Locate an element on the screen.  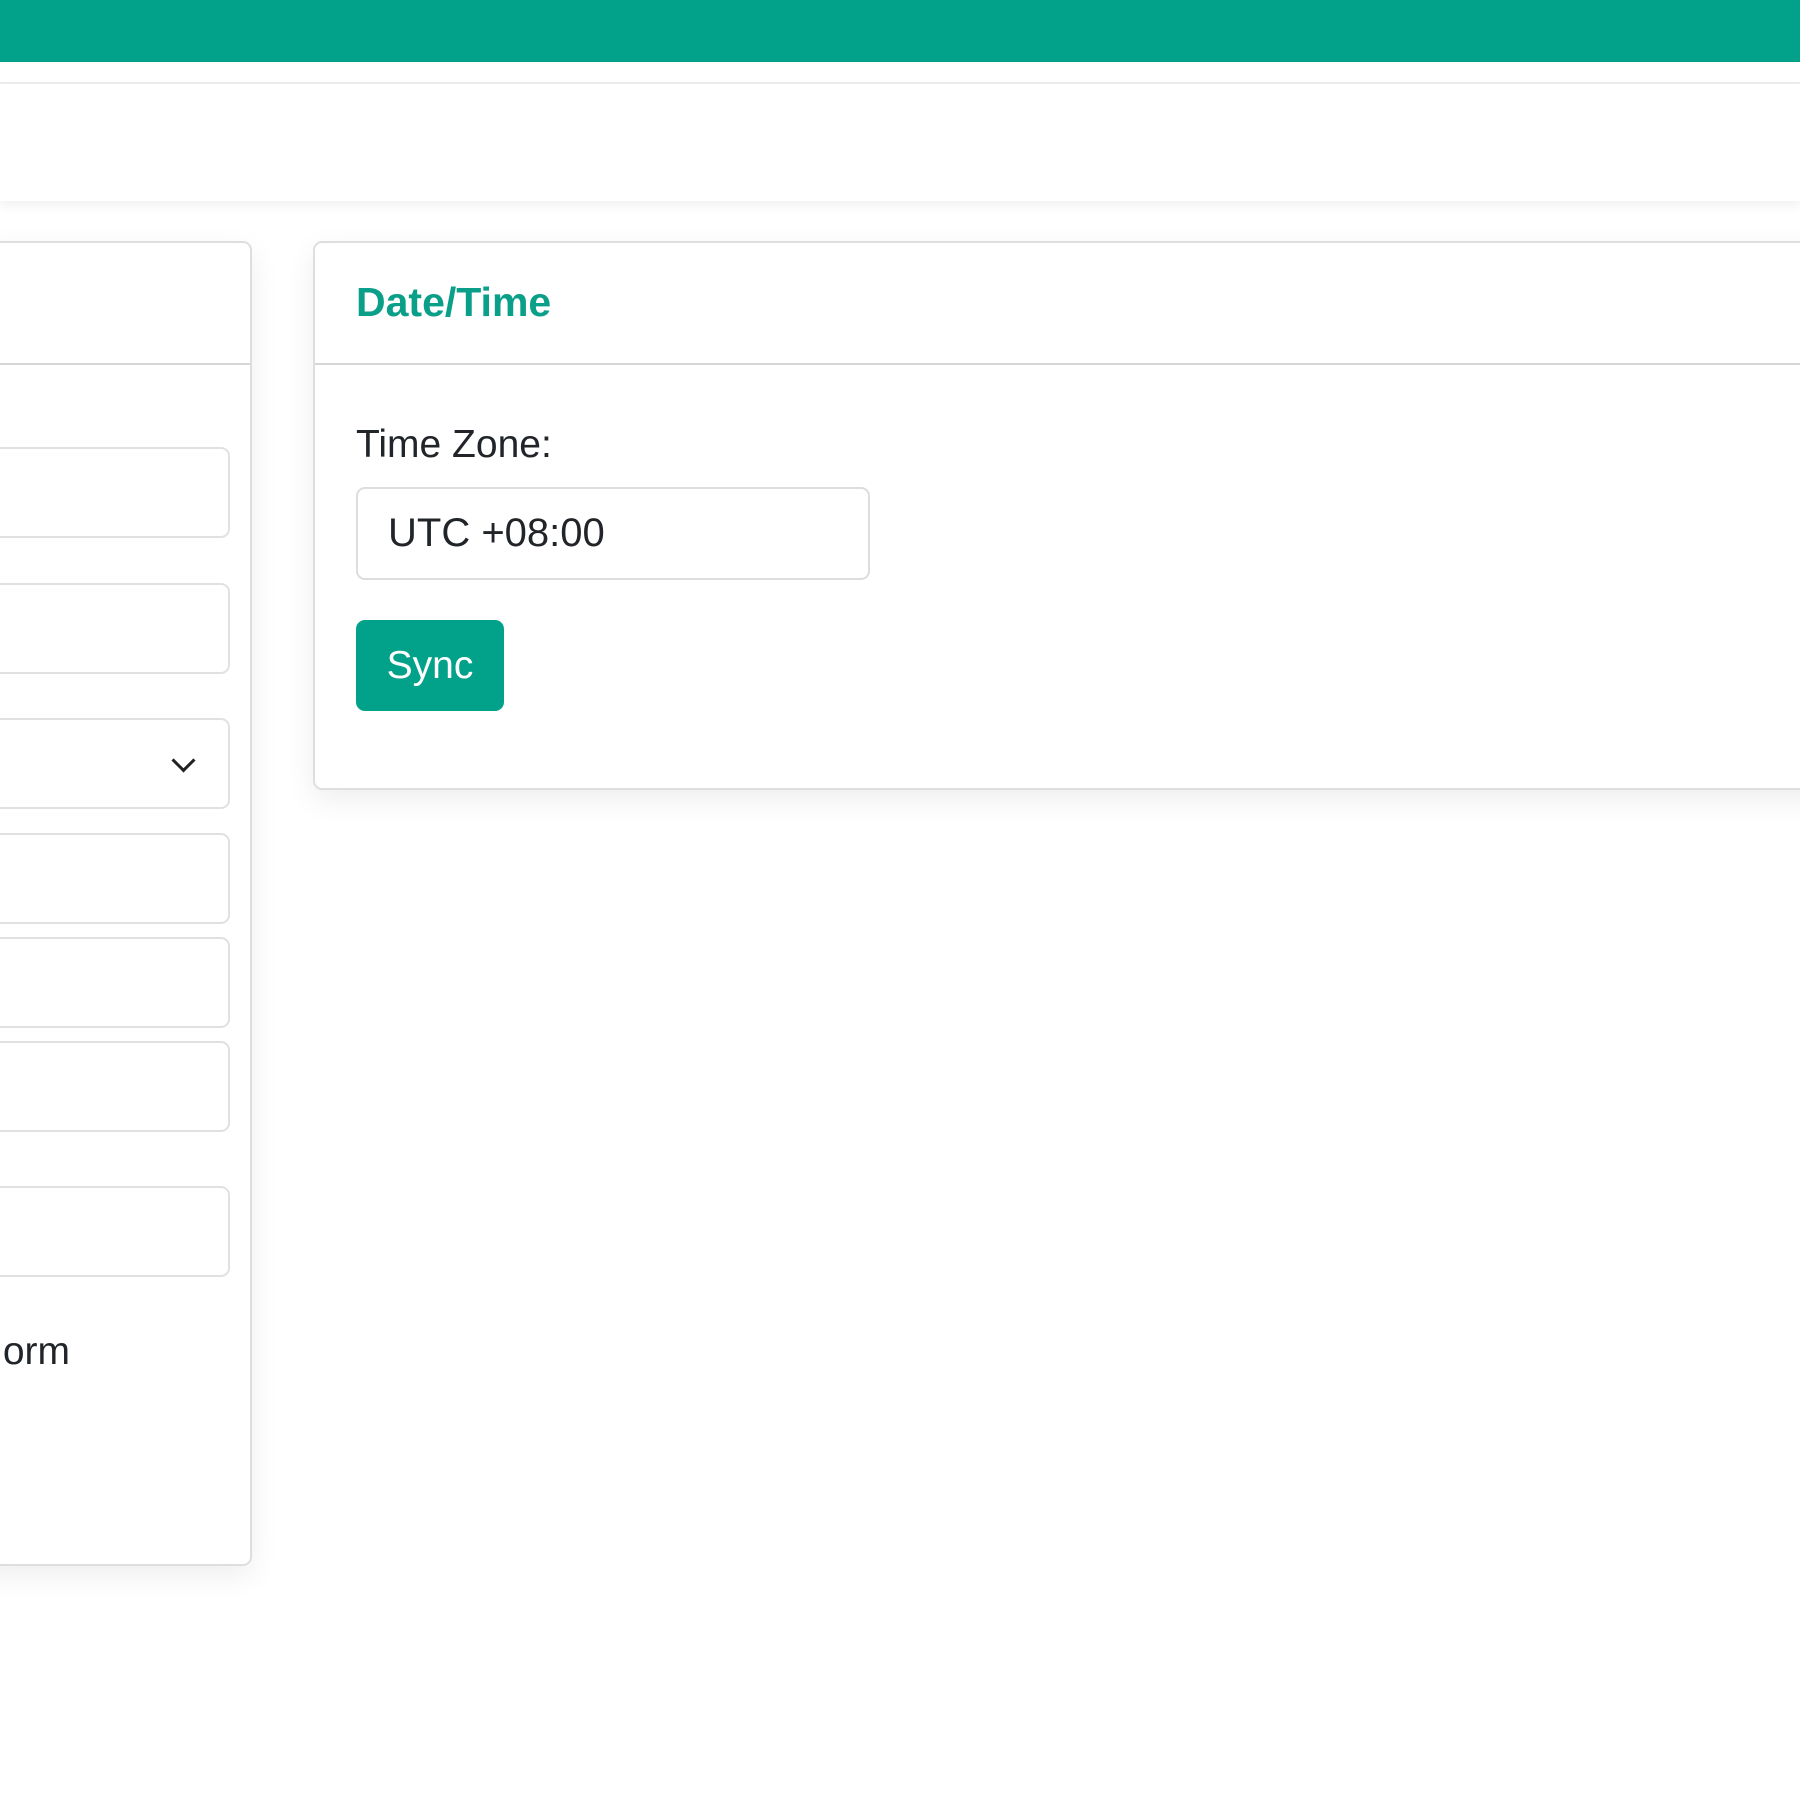
sub-header is located at coordinates (900, 141).